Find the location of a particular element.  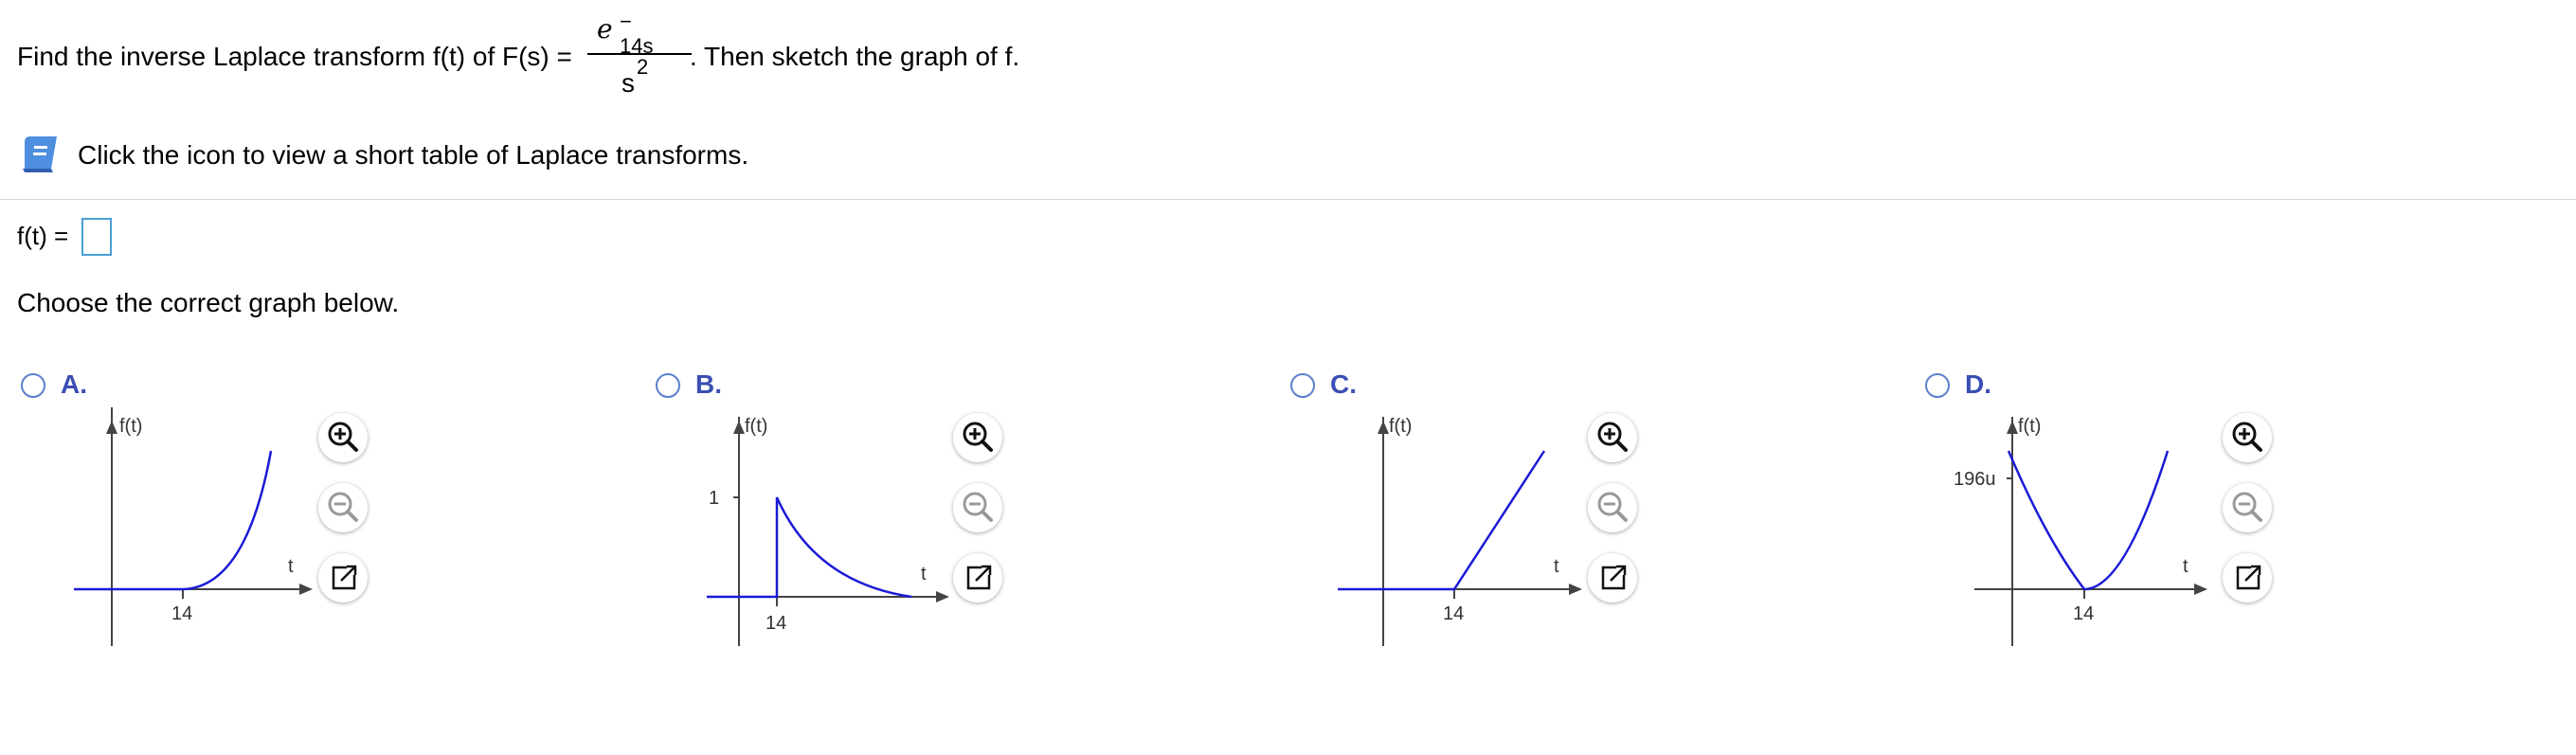

curve-option-a is located at coordinates (173, 520).